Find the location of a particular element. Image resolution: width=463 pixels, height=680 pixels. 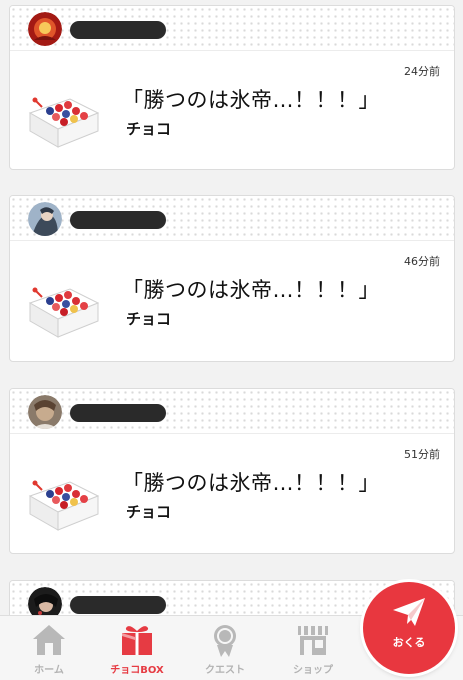

tab-quest: クエスト is located at coordinates (225, 648).